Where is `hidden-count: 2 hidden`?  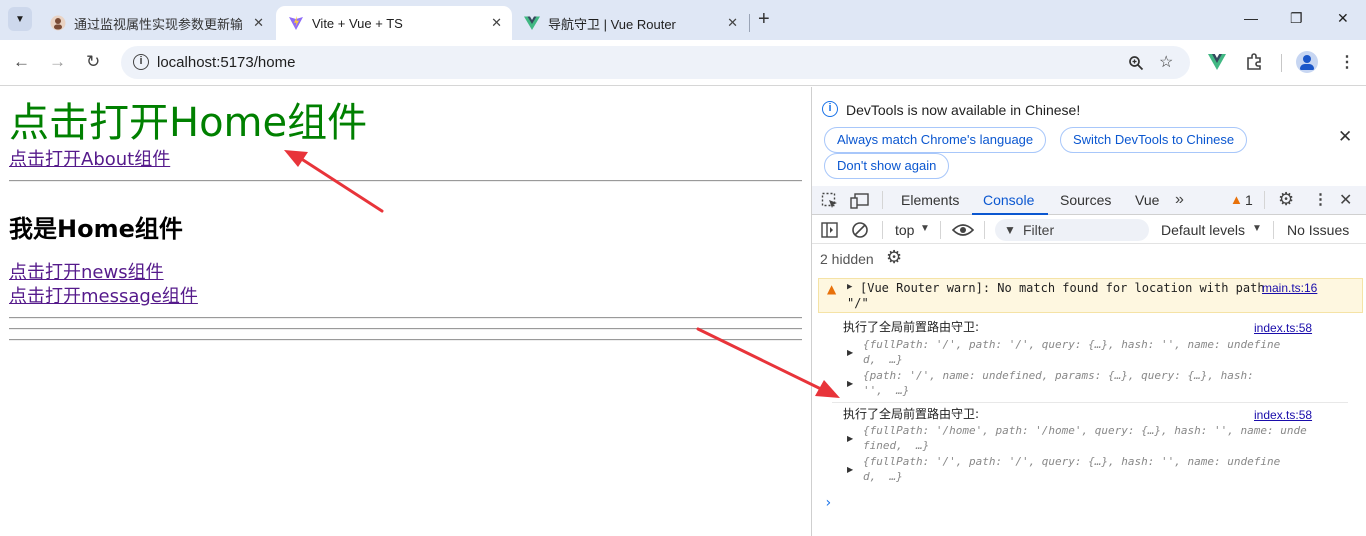
hidden-count: 2 hidden is located at coordinates (847, 259).